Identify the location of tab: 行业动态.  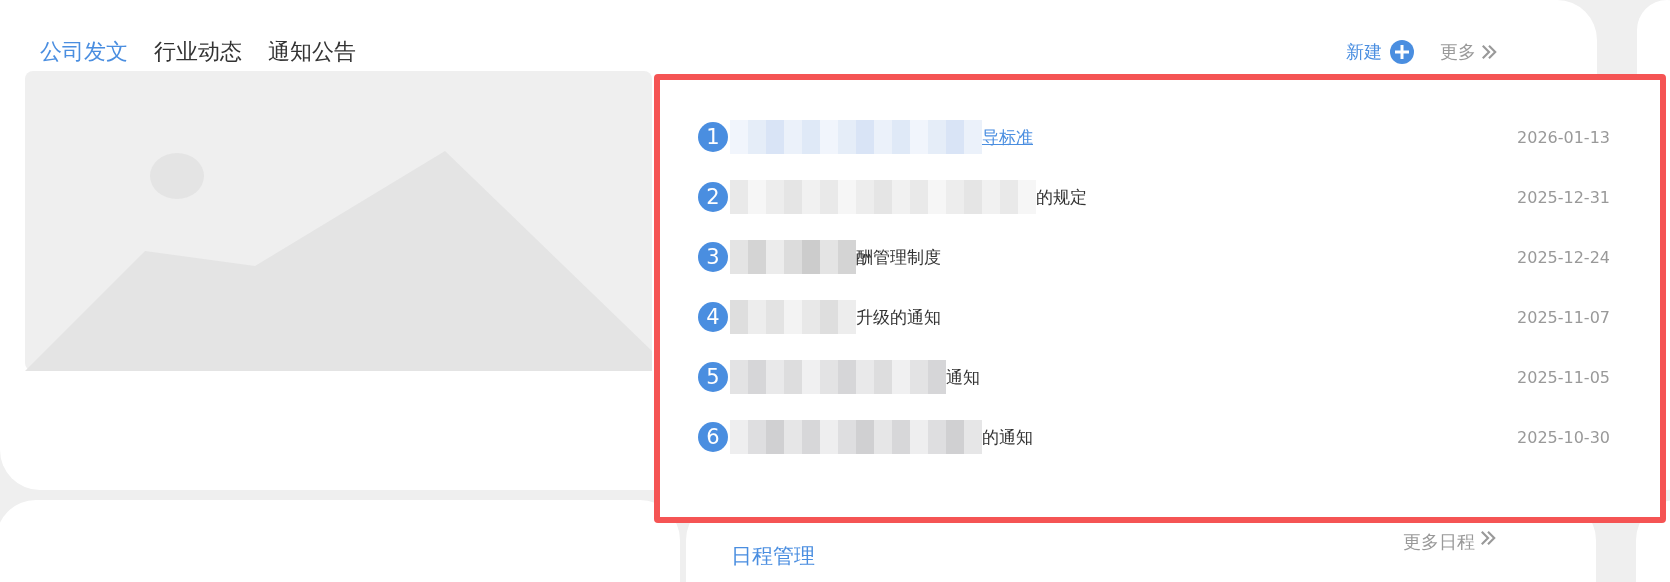
(198, 52).